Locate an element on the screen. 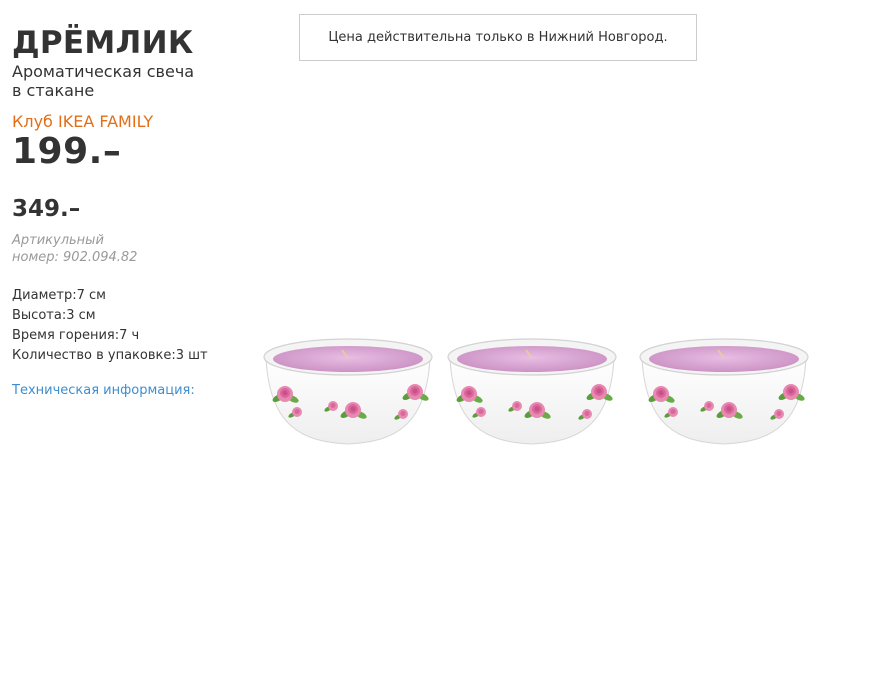 The image size is (878, 681). candle-bowls-image is located at coordinates (537, 392).